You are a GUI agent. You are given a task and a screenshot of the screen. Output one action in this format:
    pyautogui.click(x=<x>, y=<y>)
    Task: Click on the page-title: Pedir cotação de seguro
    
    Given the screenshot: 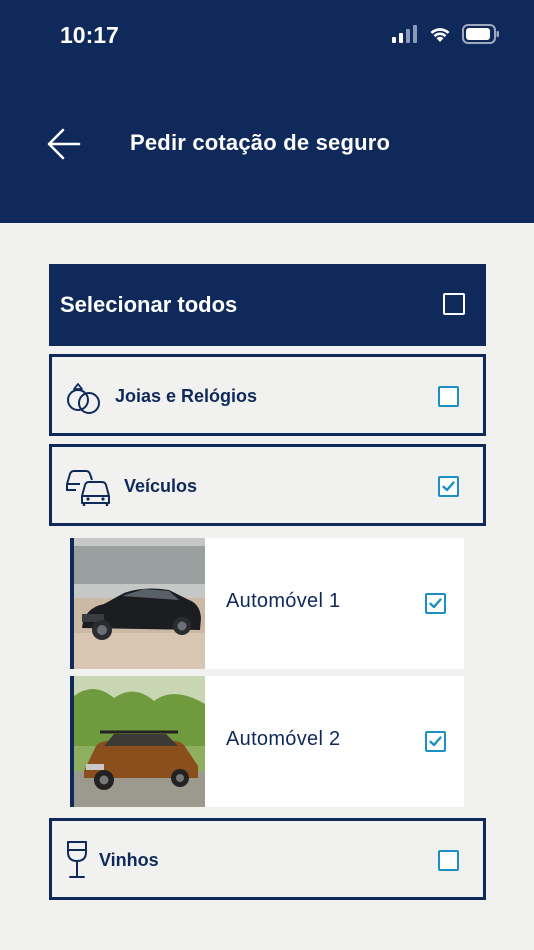 What is the action you would take?
    pyautogui.click(x=260, y=142)
    